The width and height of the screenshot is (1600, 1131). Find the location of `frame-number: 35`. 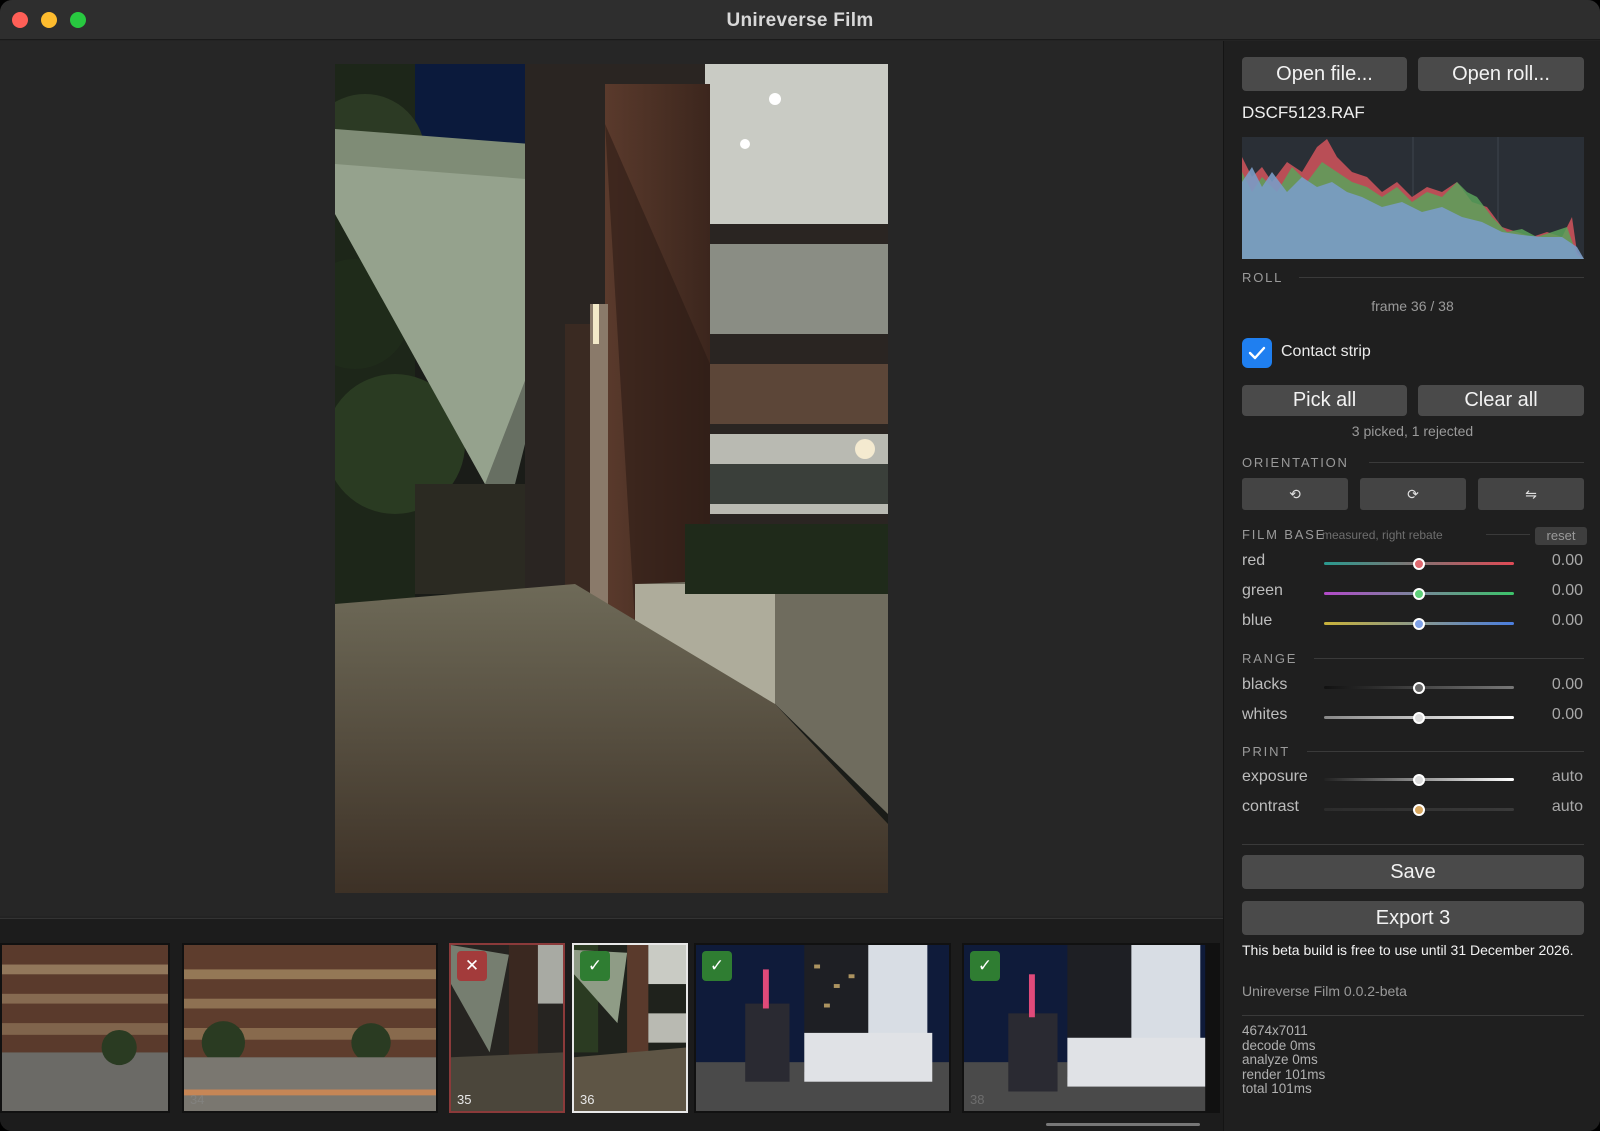

frame-number: 35 is located at coordinates (464, 1099).